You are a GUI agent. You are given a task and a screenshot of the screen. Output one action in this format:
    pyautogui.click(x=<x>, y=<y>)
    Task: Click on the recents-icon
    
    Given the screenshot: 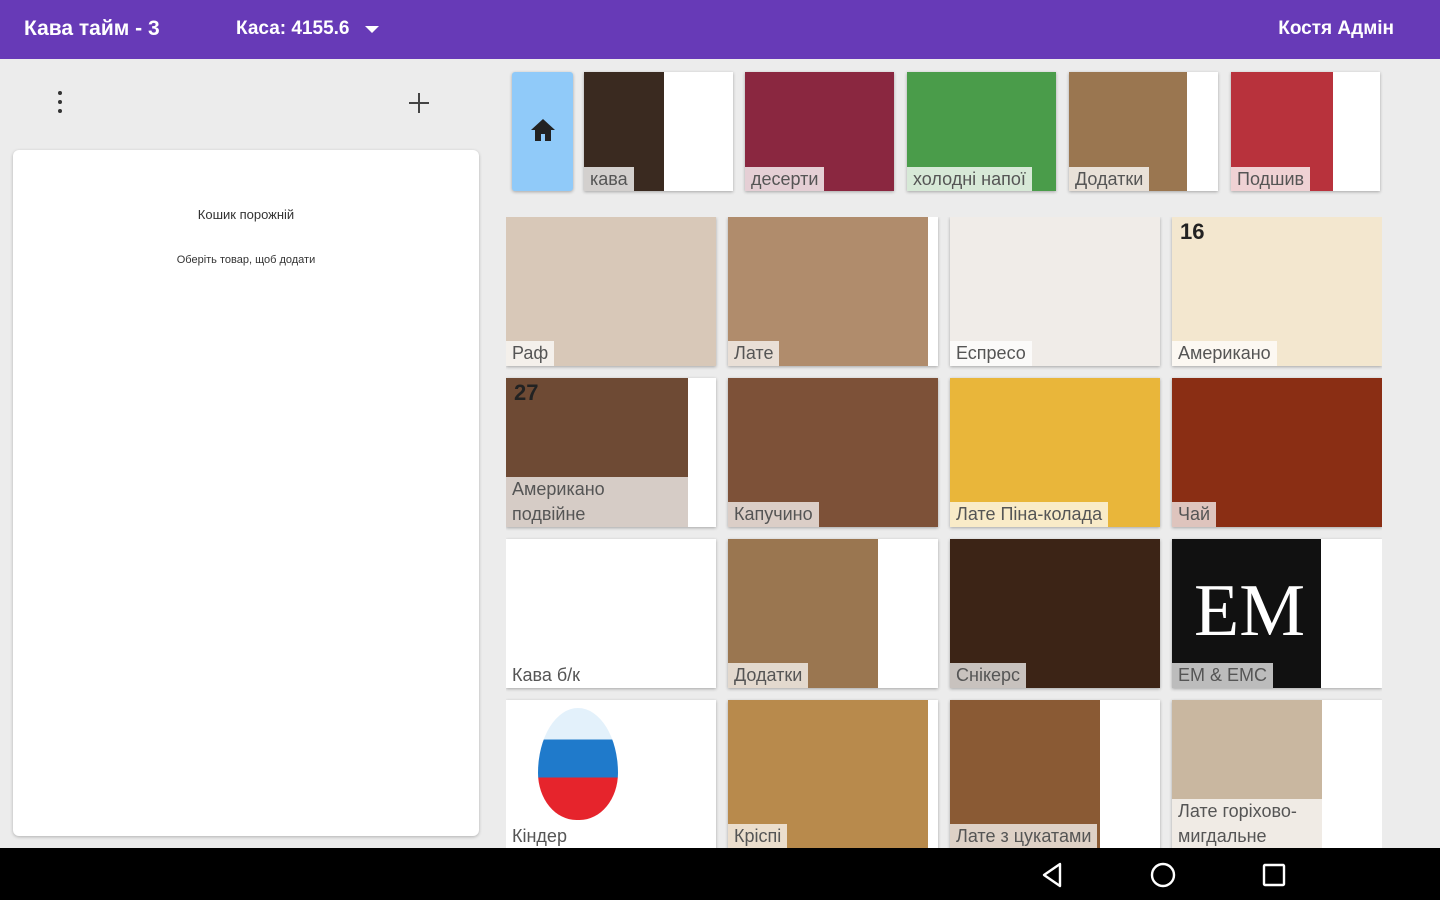 What is the action you would take?
    pyautogui.click(x=1274, y=875)
    